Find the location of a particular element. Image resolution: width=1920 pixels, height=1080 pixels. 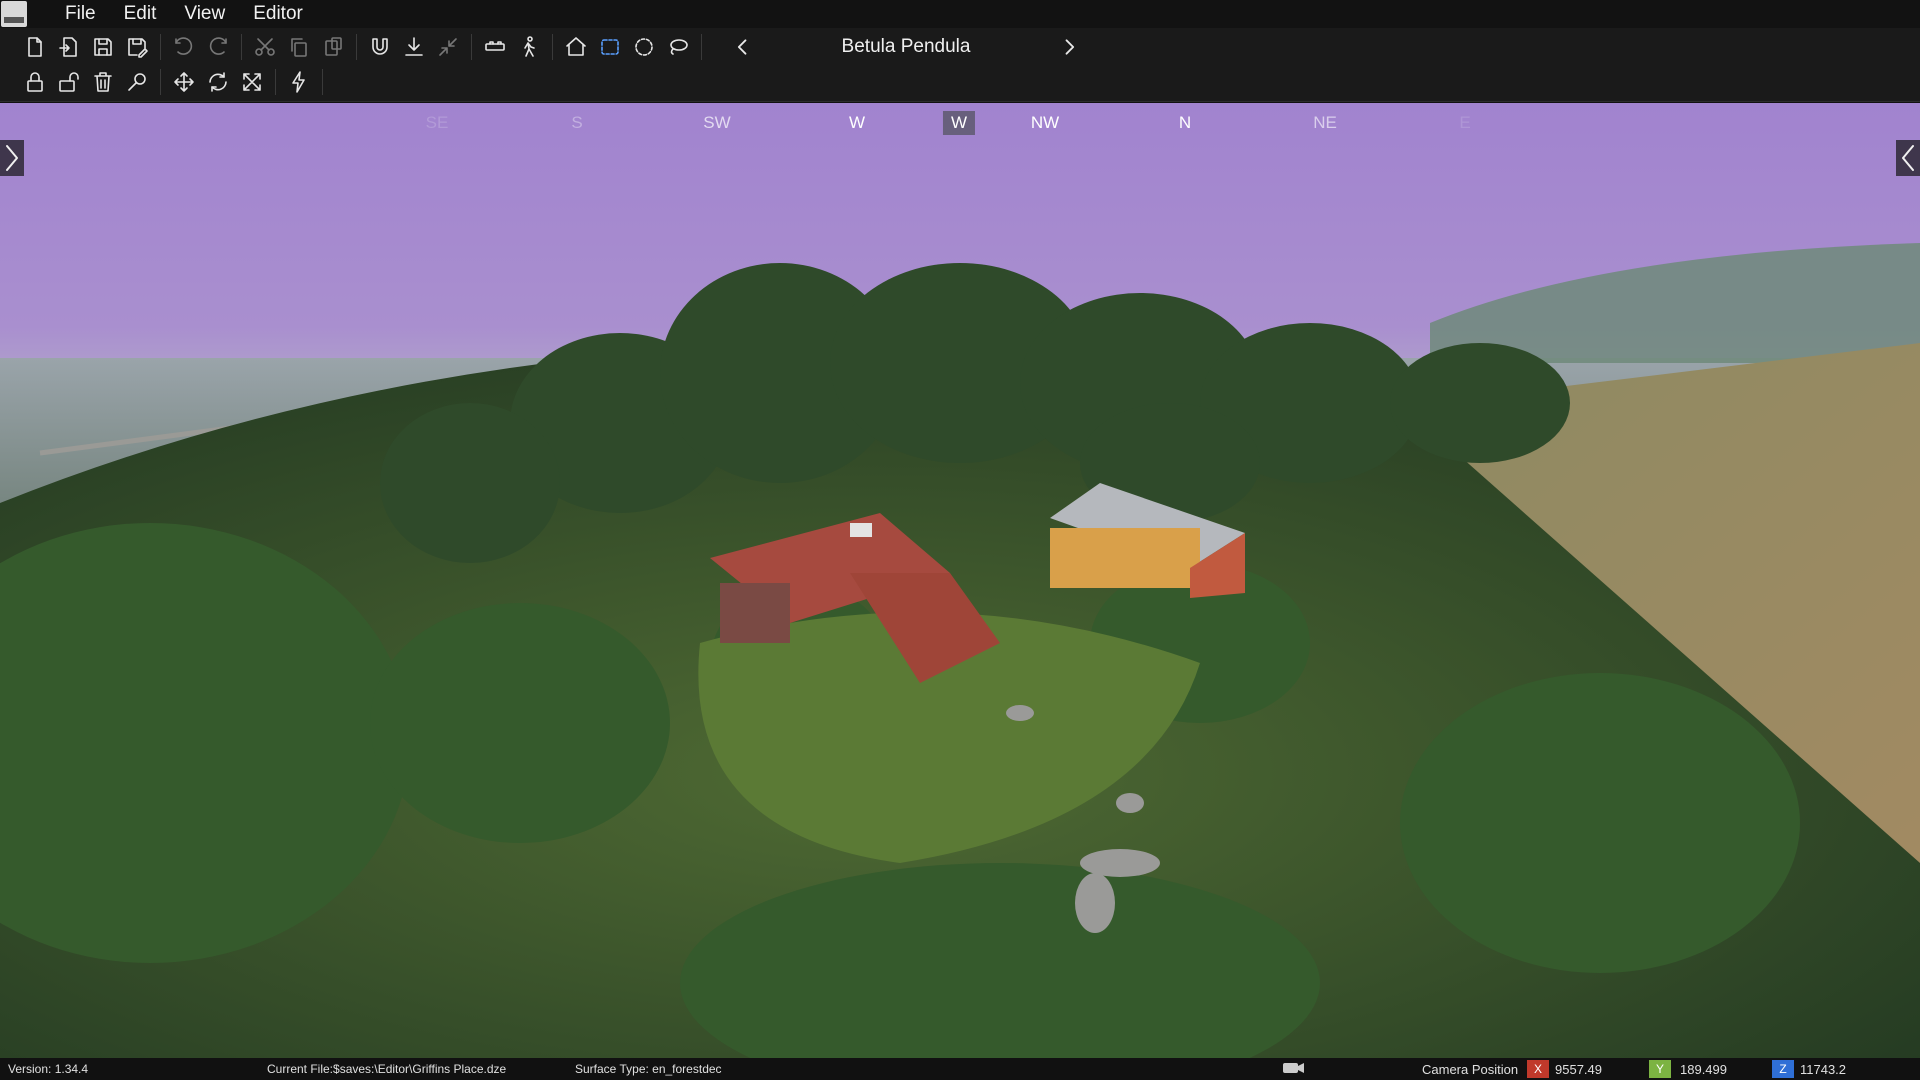

save-as-icon is located at coordinates (137, 47).